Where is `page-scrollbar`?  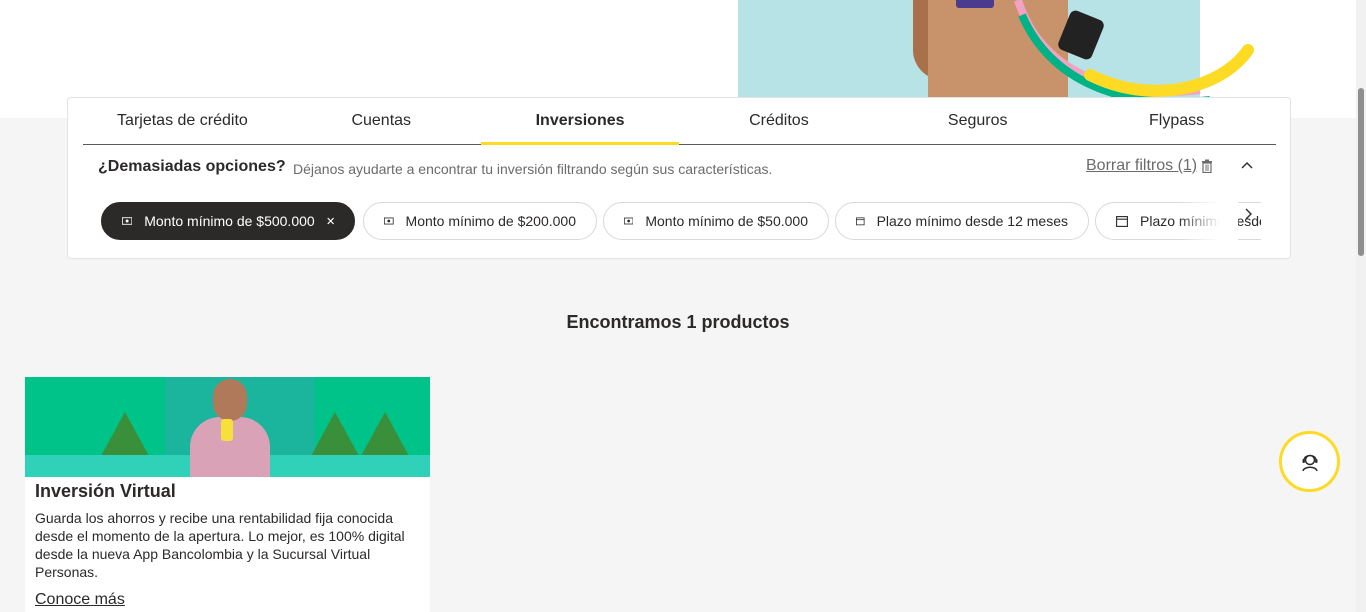 page-scrollbar is located at coordinates (1361, 306).